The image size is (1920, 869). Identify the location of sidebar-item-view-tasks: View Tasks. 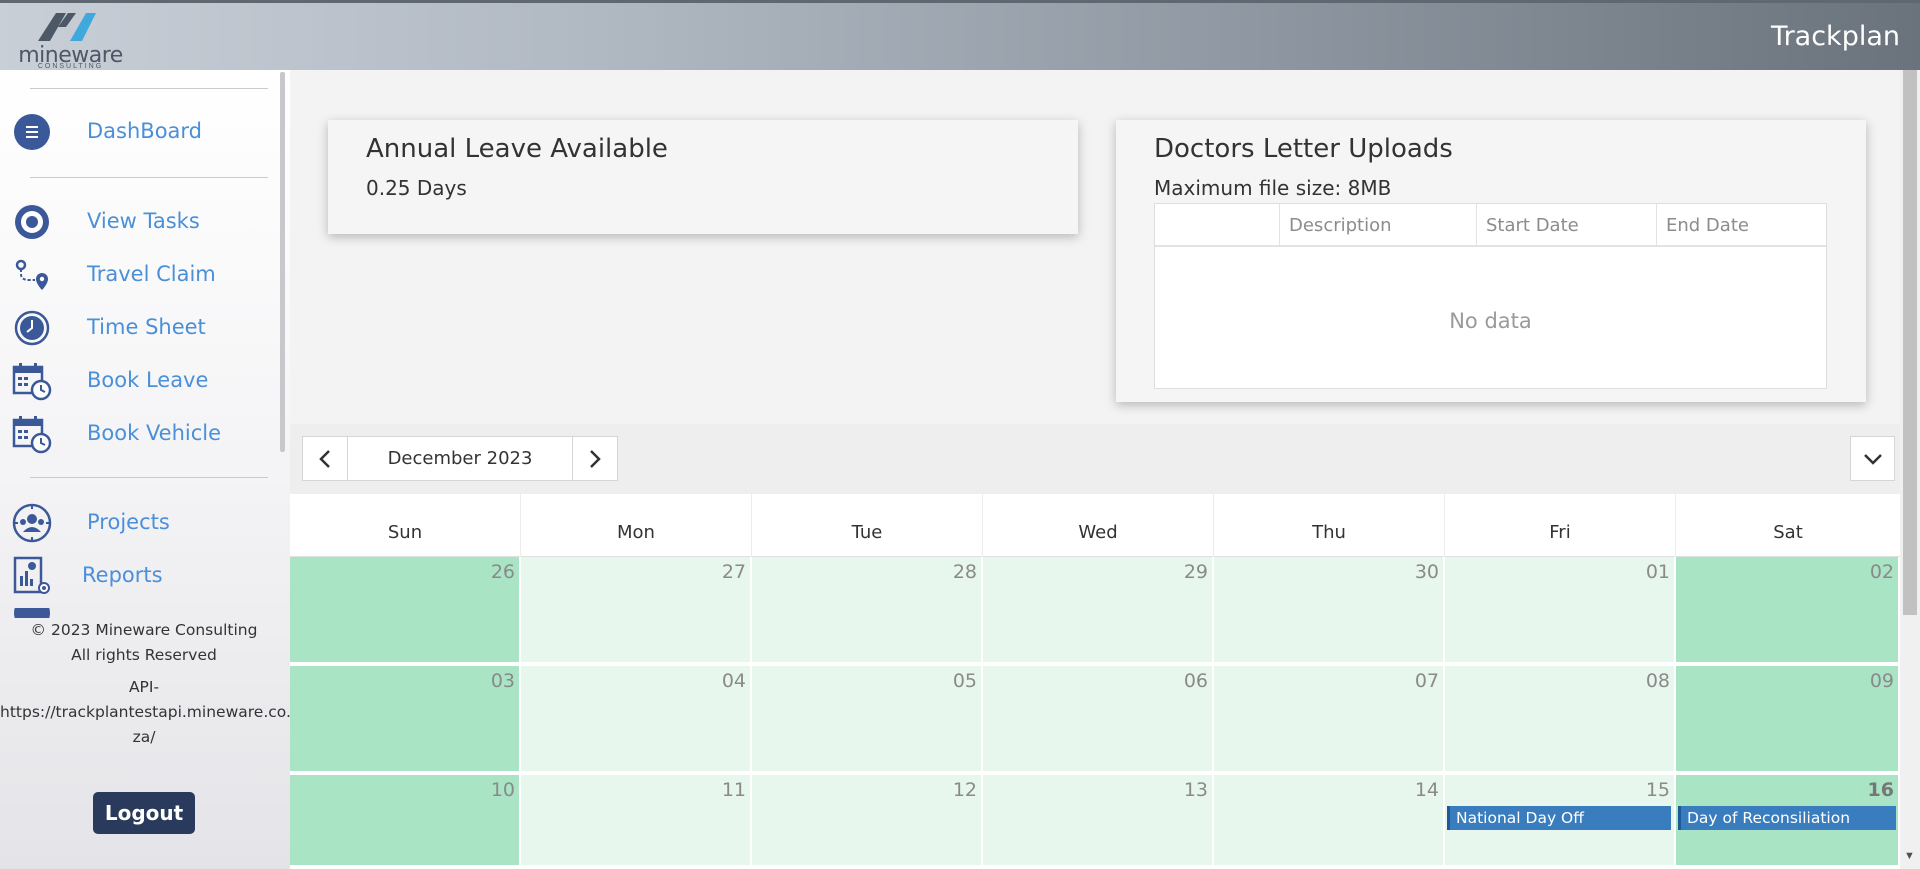
(140, 221).